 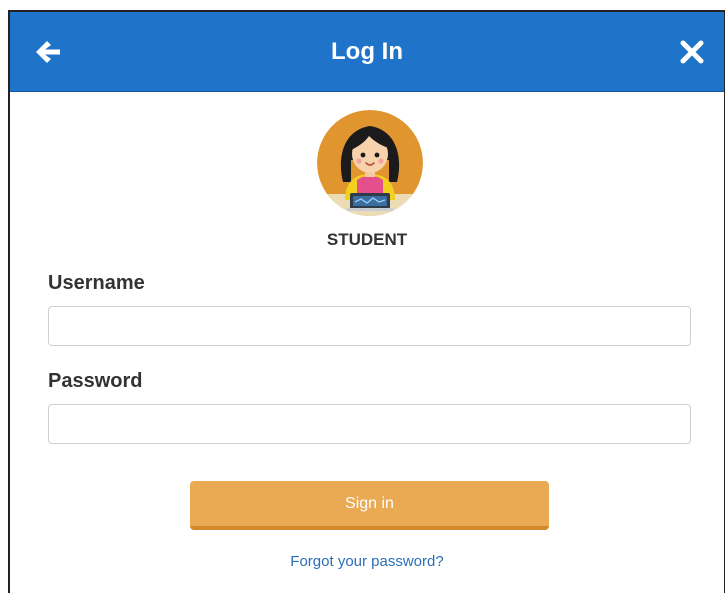 I want to click on forgot-password-link: Forgot your password?, so click(x=367, y=561).